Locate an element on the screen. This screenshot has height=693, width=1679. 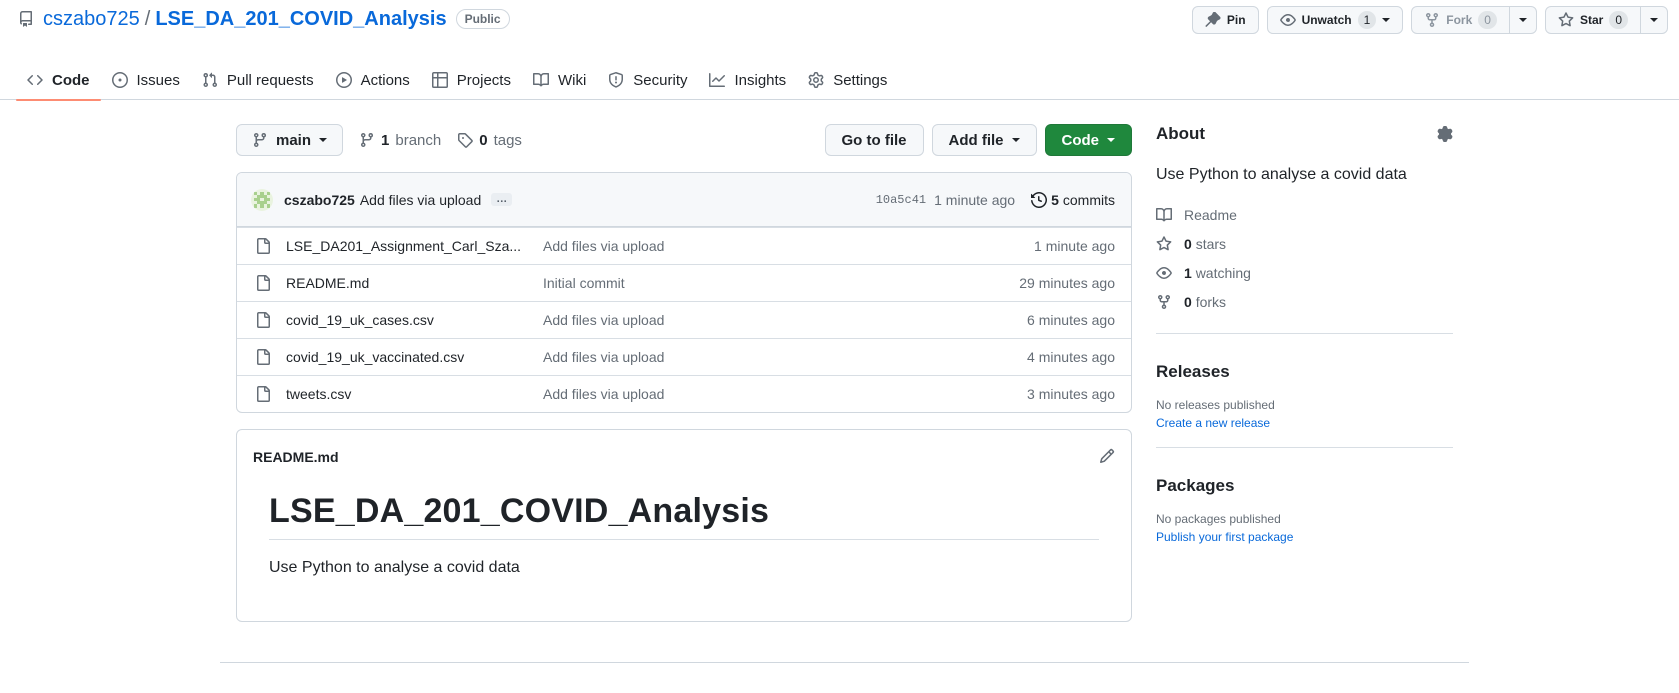
watch-label: Unwatch is located at coordinates (1326, 20).